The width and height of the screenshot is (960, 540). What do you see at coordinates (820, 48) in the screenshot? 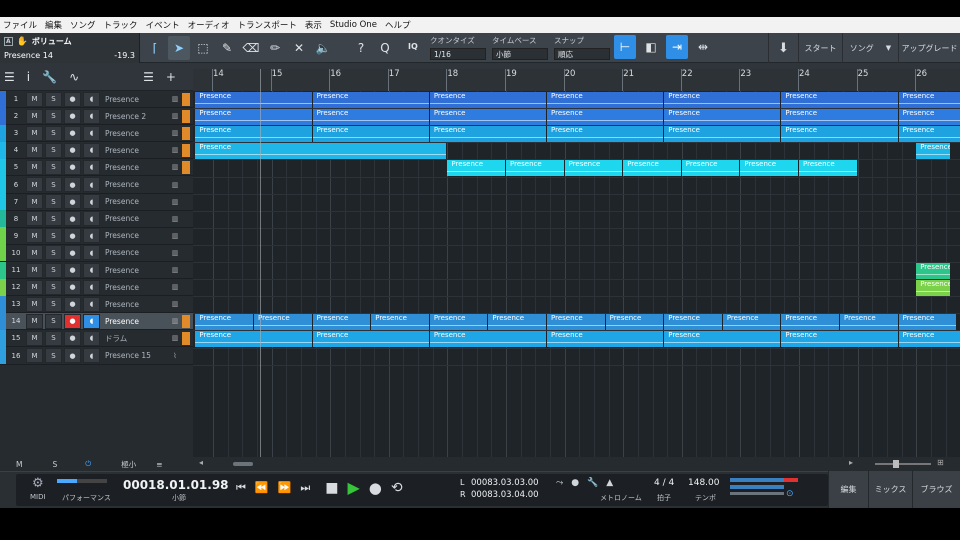
I see `start-button: スタート` at bounding box center [820, 48].